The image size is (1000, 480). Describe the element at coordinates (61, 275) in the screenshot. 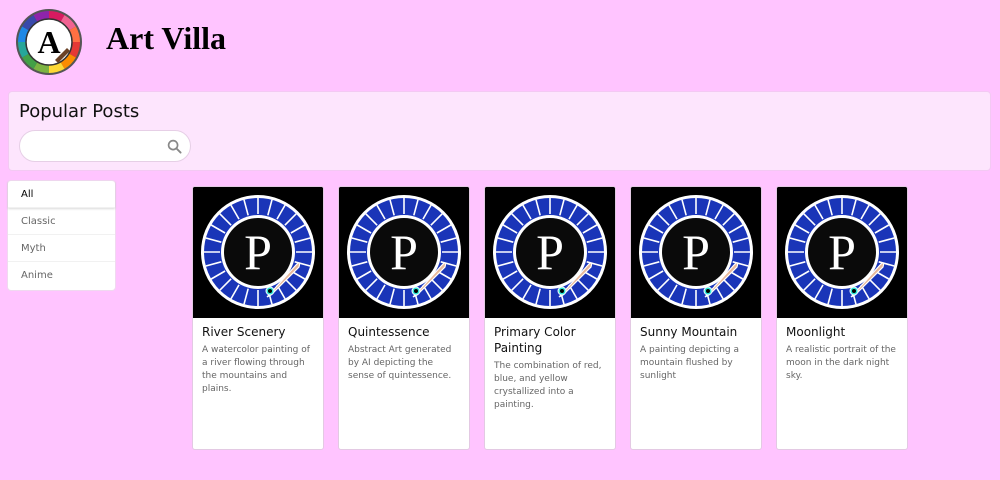

I see `filter-anime: Anime` at that location.